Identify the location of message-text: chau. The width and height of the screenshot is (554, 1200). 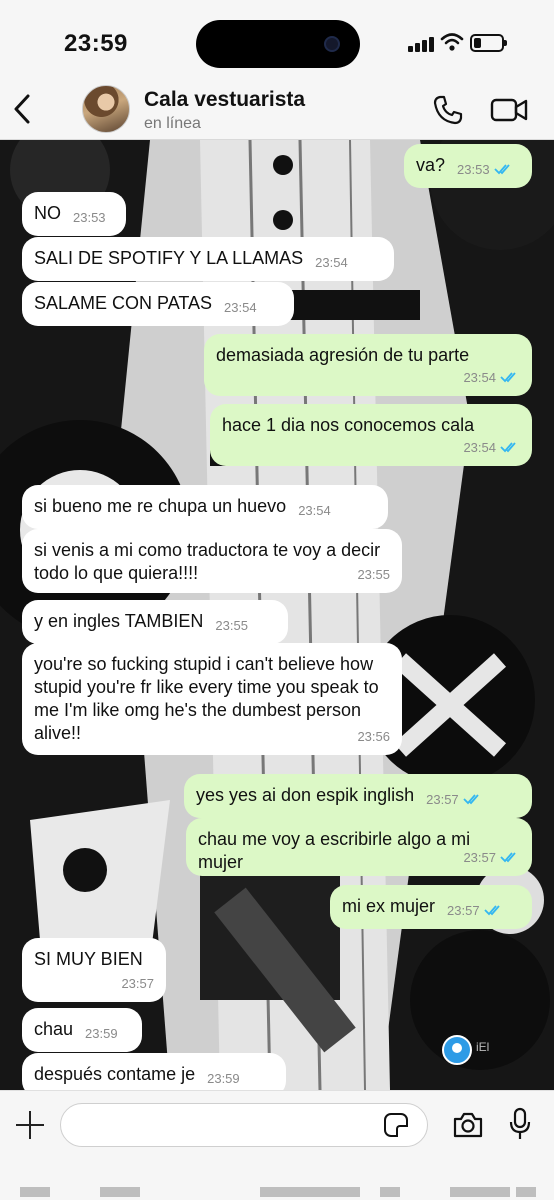
(54, 1029).